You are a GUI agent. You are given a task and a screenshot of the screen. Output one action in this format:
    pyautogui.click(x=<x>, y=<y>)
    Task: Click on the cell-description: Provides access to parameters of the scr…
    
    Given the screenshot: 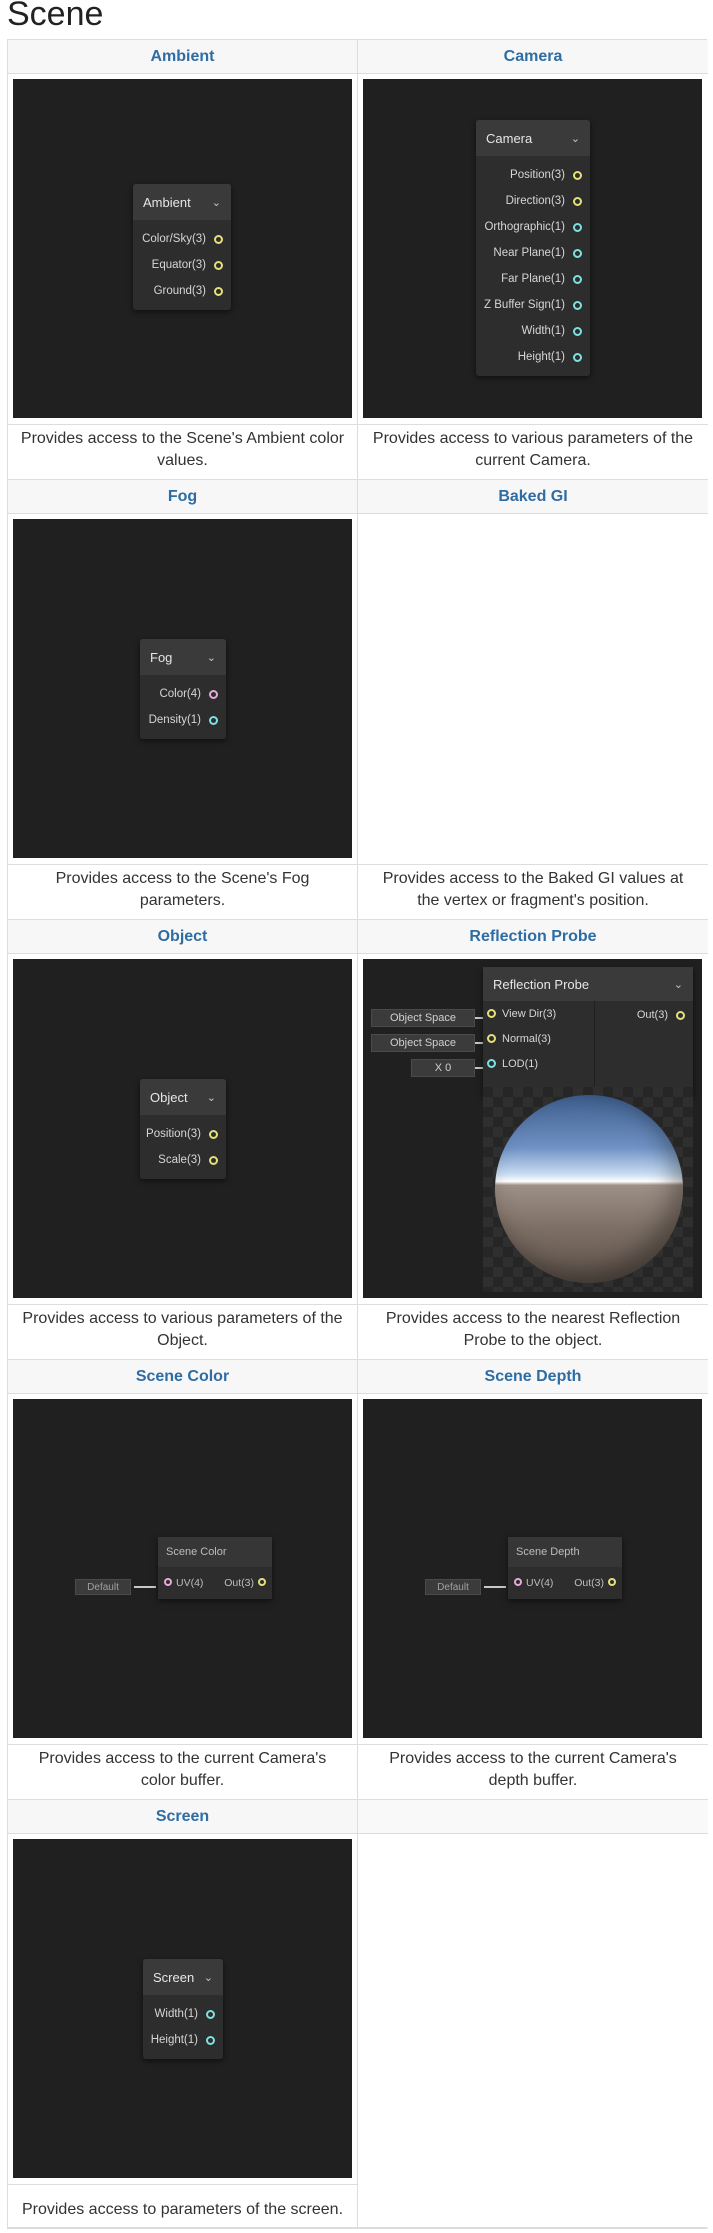 What is the action you would take?
    pyautogui.click(x=182, y=2208)
    